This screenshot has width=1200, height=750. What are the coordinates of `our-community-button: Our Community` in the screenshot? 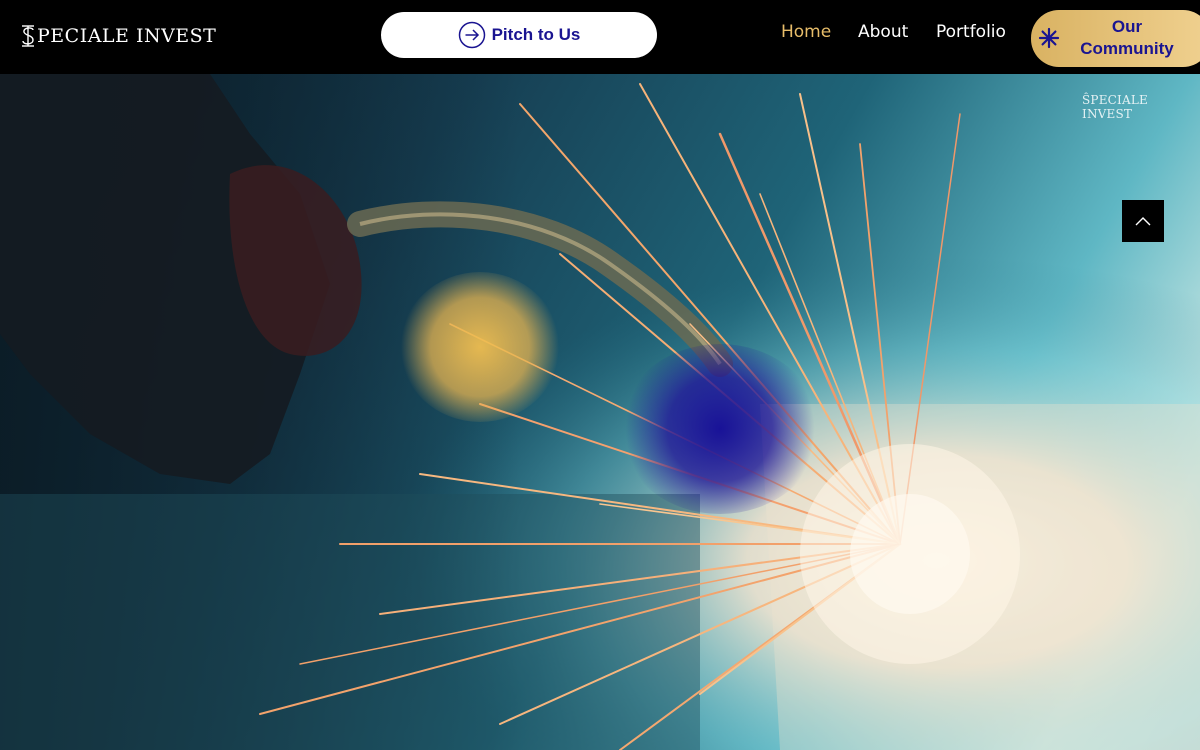 It's located at (1115, 38).